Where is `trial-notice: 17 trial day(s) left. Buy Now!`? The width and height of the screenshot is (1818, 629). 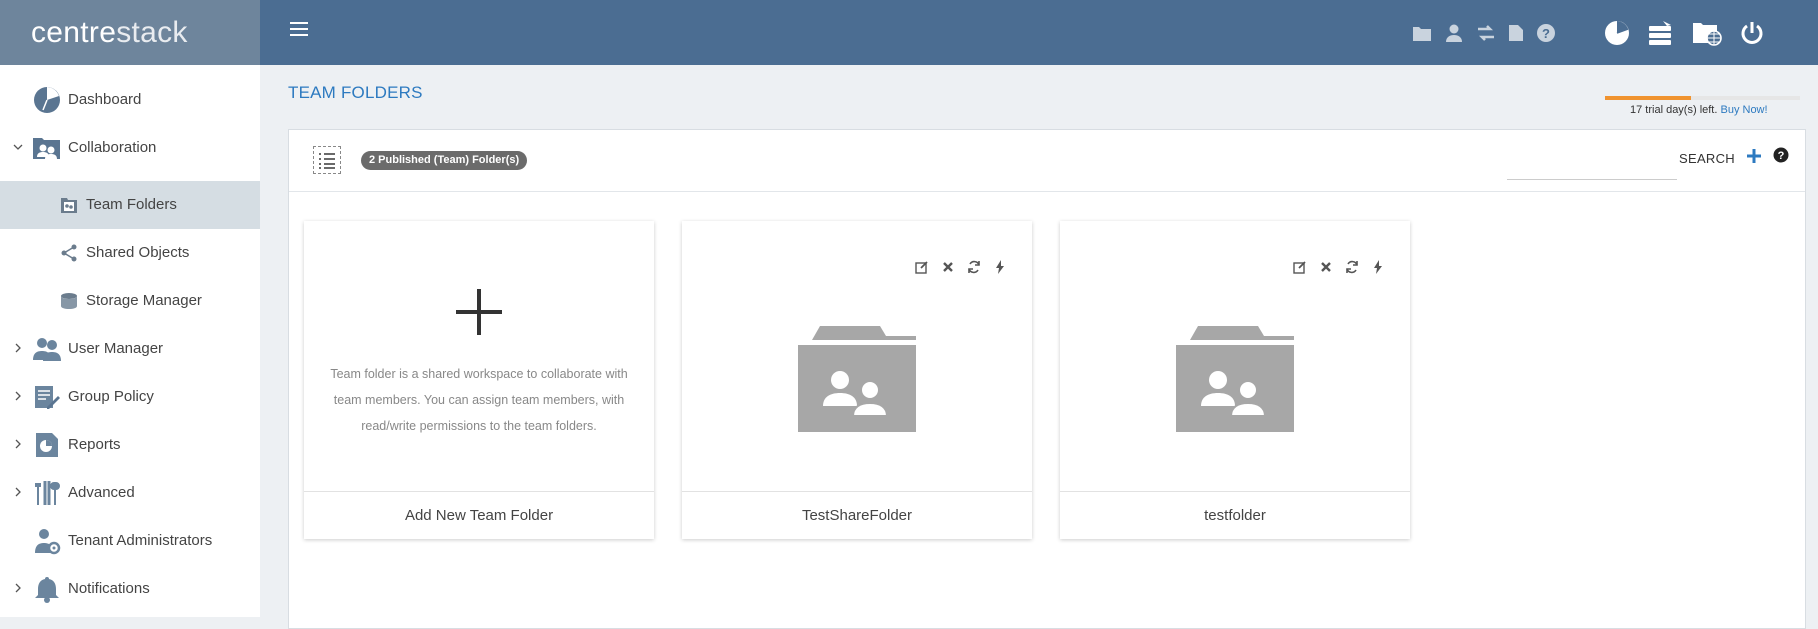 trial-notice: 17 trial day(s) left. Buy Now! is located at coordinates (1699, 110).